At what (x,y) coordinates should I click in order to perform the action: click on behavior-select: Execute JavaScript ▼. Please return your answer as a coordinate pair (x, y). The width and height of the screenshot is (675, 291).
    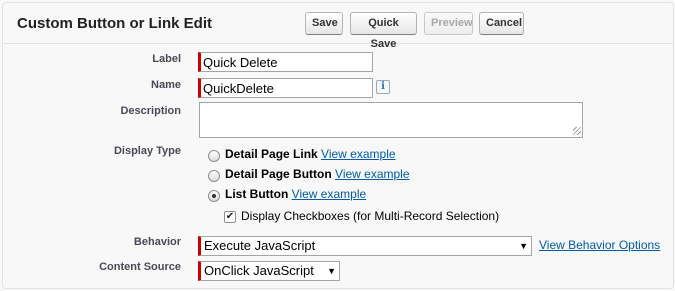
    Looking at the image, I should click on (365, 246).